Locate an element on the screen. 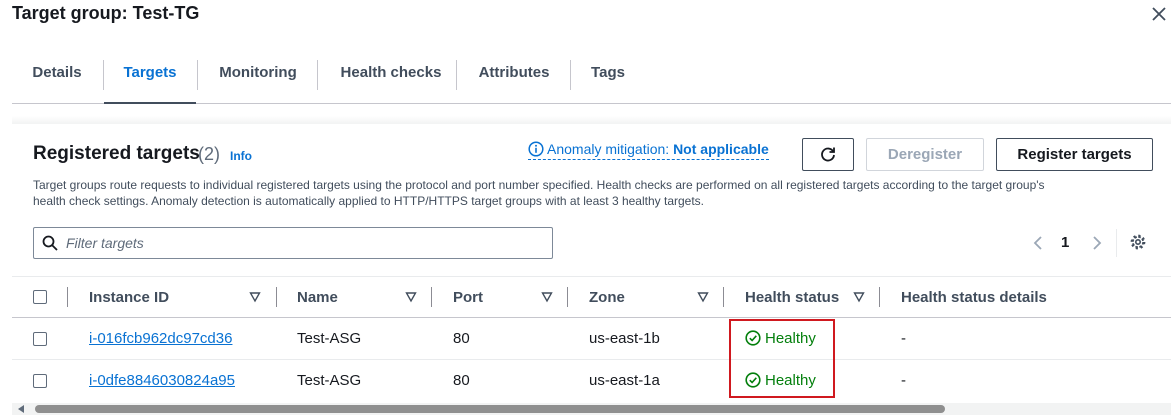 The width and height of the screenshot is (1171, 415). cell-zone: us-east-1a is located at coordinates (624, 380).